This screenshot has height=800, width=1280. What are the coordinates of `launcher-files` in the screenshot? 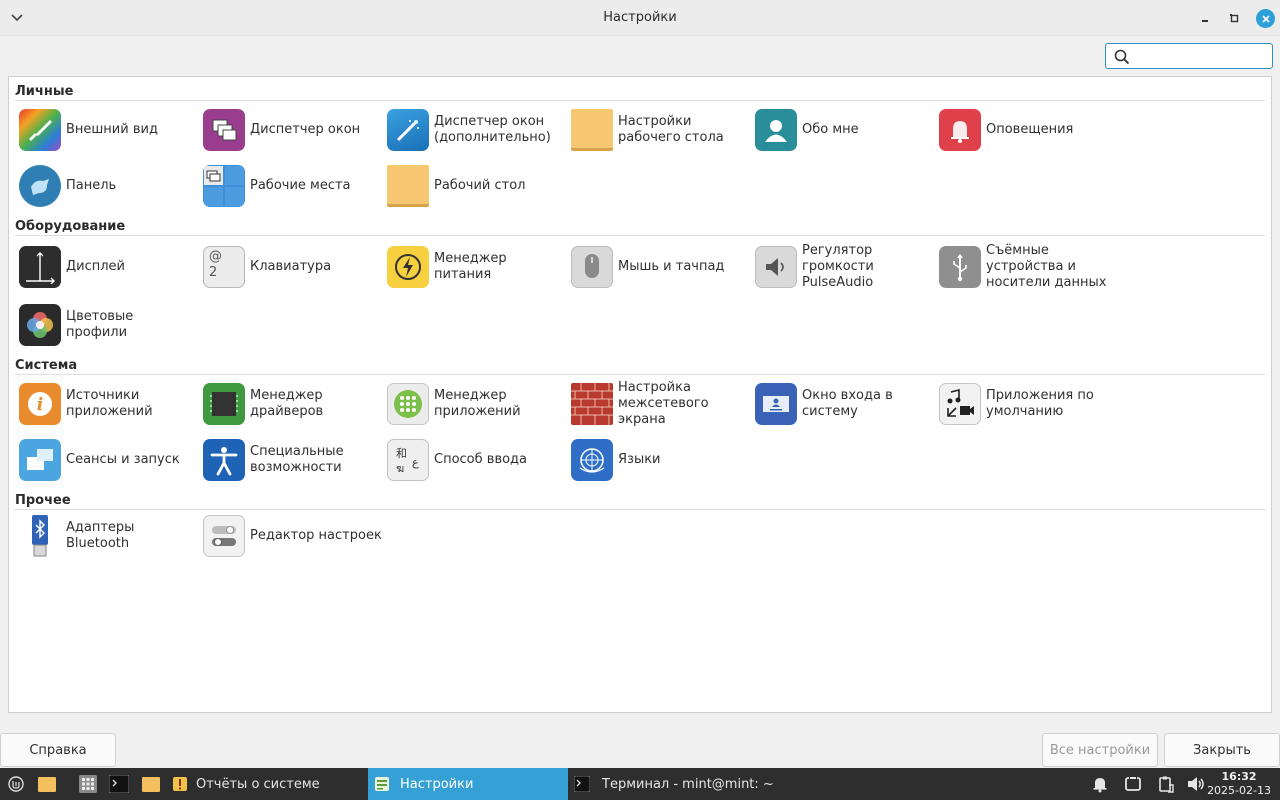 It's located at (47, 784).